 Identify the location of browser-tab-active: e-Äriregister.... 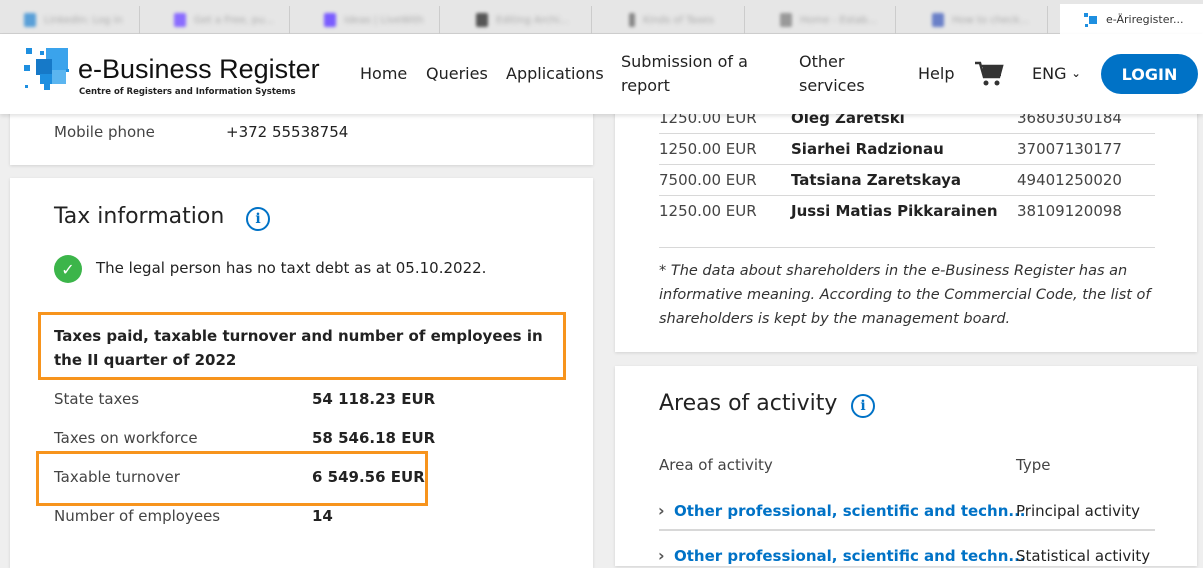
(1131, 19).